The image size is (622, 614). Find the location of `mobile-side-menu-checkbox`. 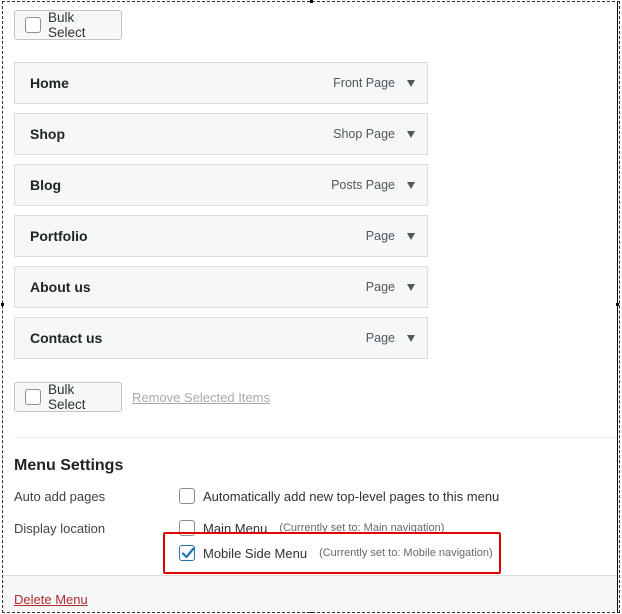

mobile-side-menu-checkbox is located at coordinates (187, 553).